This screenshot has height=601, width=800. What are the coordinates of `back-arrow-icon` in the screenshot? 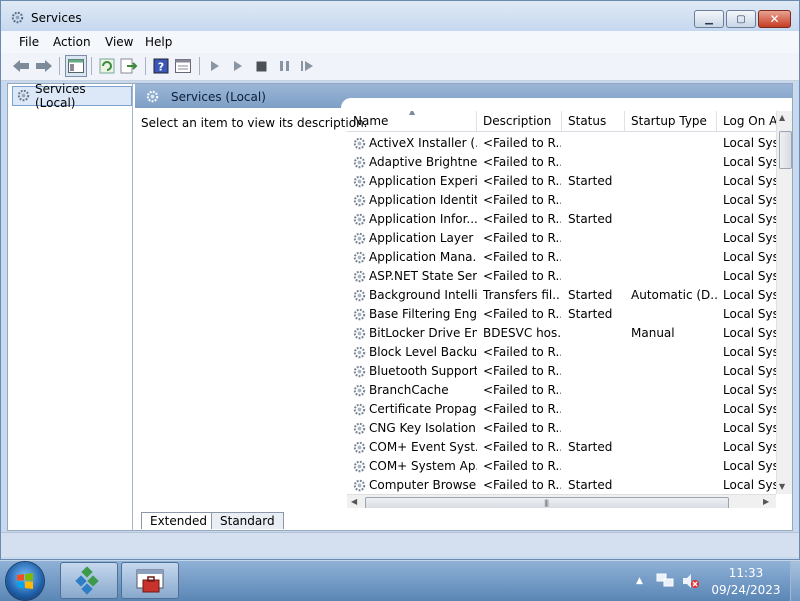 It's located at (21, 66).